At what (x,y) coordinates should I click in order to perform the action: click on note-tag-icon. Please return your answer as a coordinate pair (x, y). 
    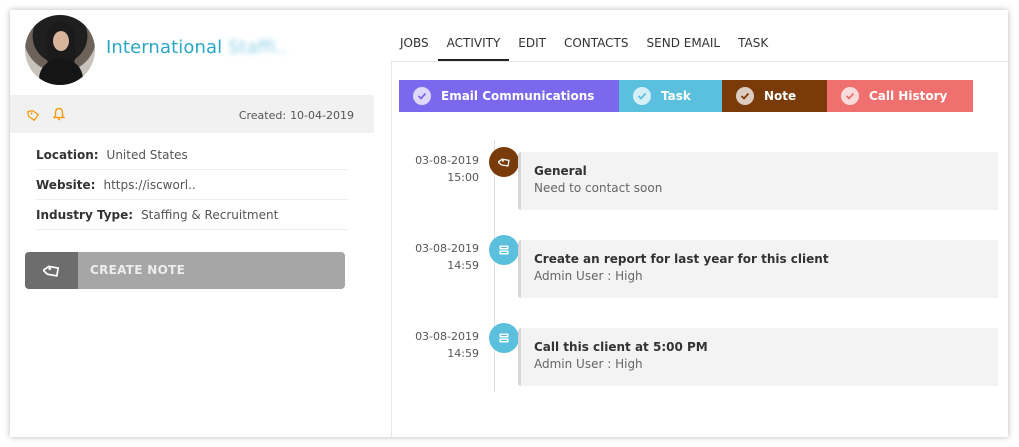
    Looking at the image, I should click on (51, 270).